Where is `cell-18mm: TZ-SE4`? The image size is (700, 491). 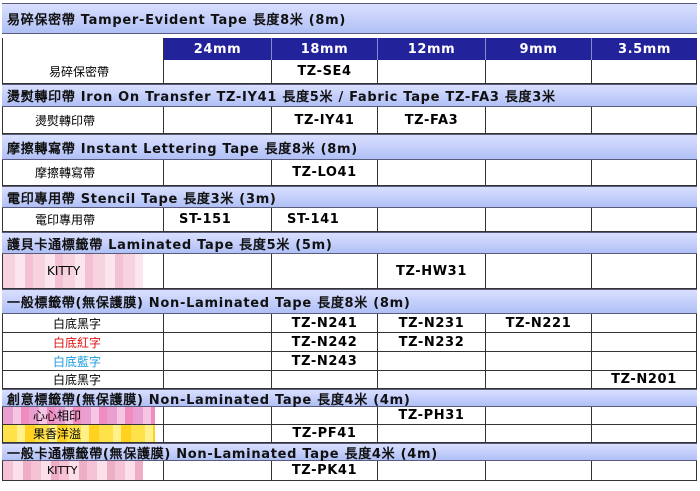 cell-18mm: TZ-SE4 is located at coordinates (325, 71).